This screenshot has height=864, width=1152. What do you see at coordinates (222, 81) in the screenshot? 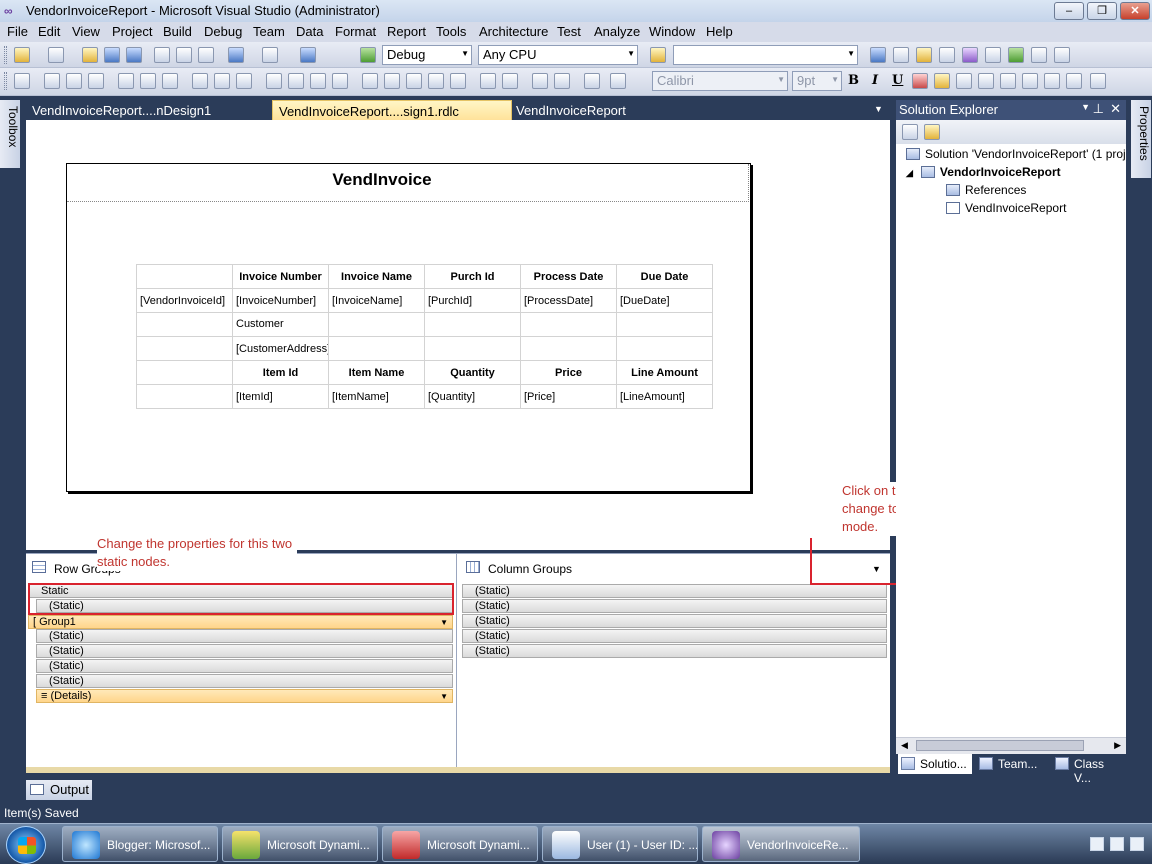
I see `make-same-height-icon` at bounding box center [222, 81].